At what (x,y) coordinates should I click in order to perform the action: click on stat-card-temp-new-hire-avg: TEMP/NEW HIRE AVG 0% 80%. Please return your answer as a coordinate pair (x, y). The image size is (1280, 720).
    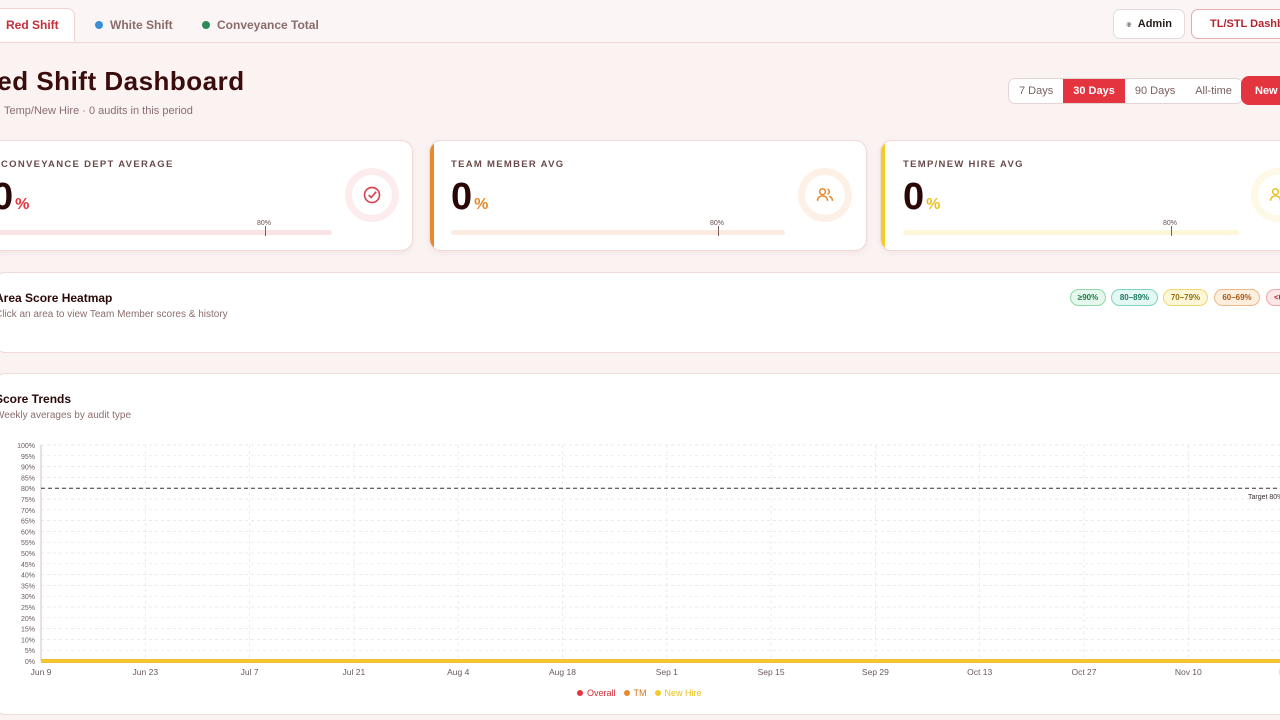
    Looking at the image, I should click on (1080, 195).